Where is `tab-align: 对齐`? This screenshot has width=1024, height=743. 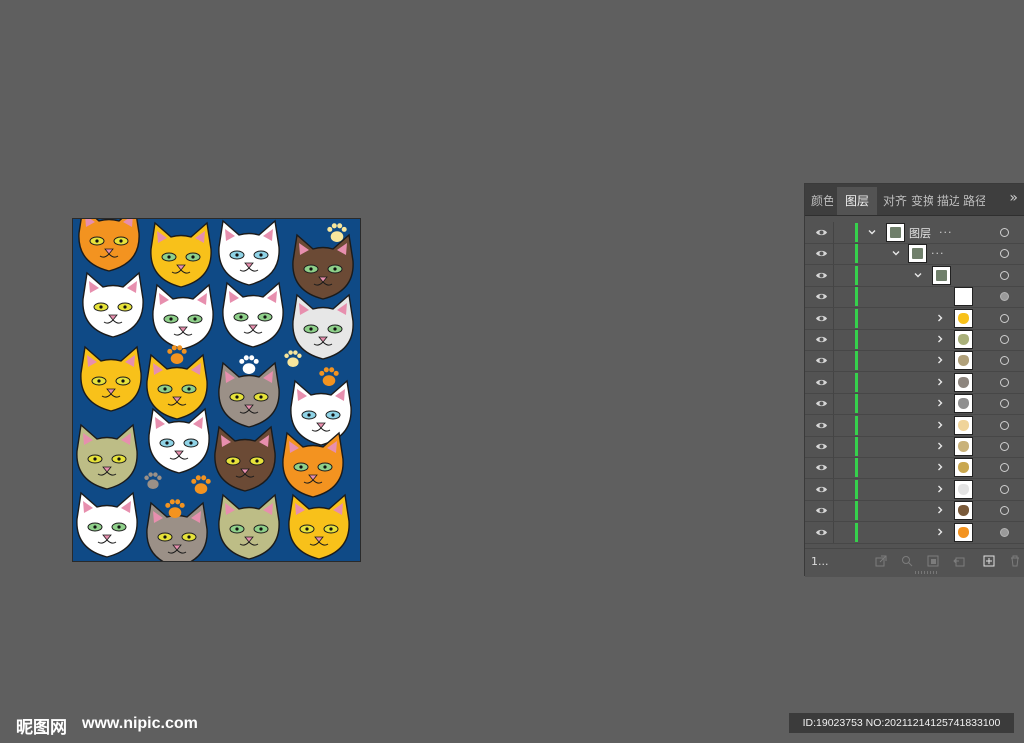 tab-align: 对齐 is located at coordinates (895, 202).